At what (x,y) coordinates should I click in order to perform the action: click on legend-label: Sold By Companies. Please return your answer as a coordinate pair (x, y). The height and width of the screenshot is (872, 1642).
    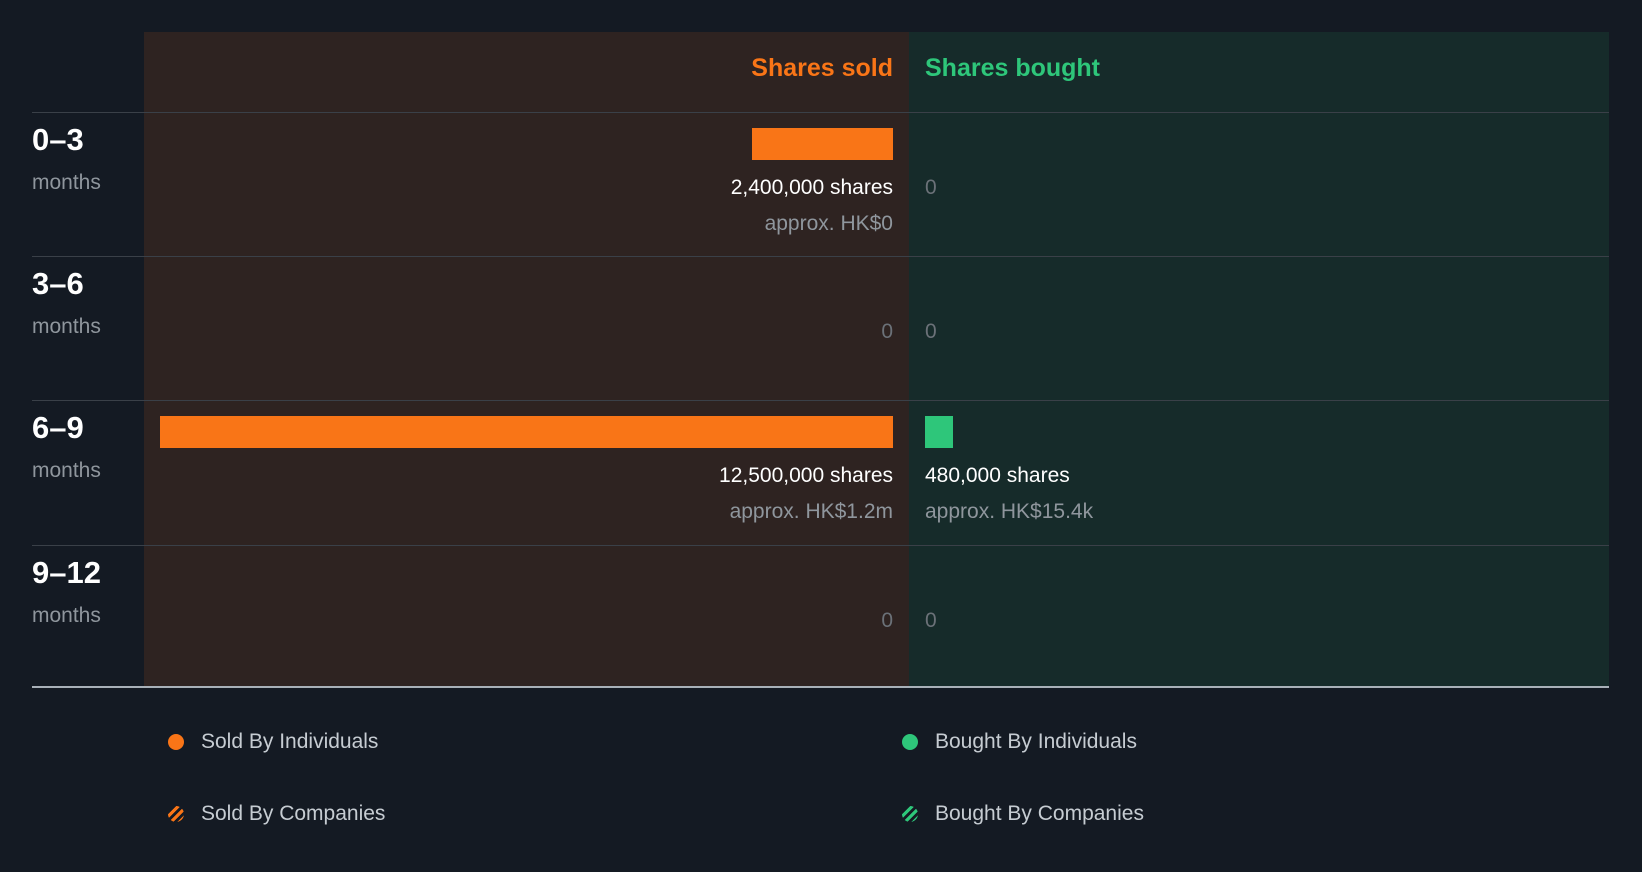
    Looking at the image, I should click on (293, 813).